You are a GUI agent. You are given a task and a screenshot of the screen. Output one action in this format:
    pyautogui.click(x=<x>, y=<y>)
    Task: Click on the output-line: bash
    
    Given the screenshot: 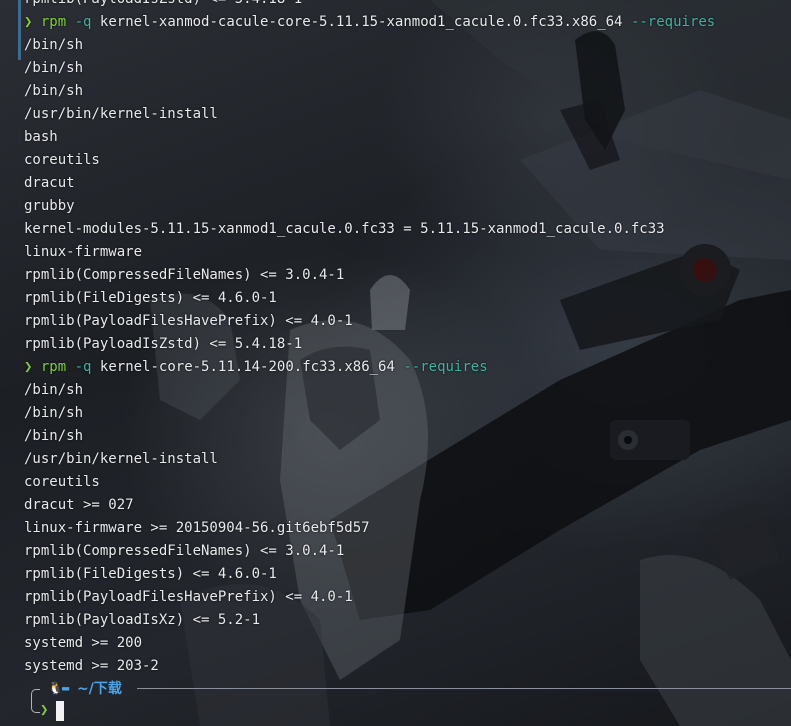 What is the action you would take?
    pyautogui.click(x=41, y=137)
    